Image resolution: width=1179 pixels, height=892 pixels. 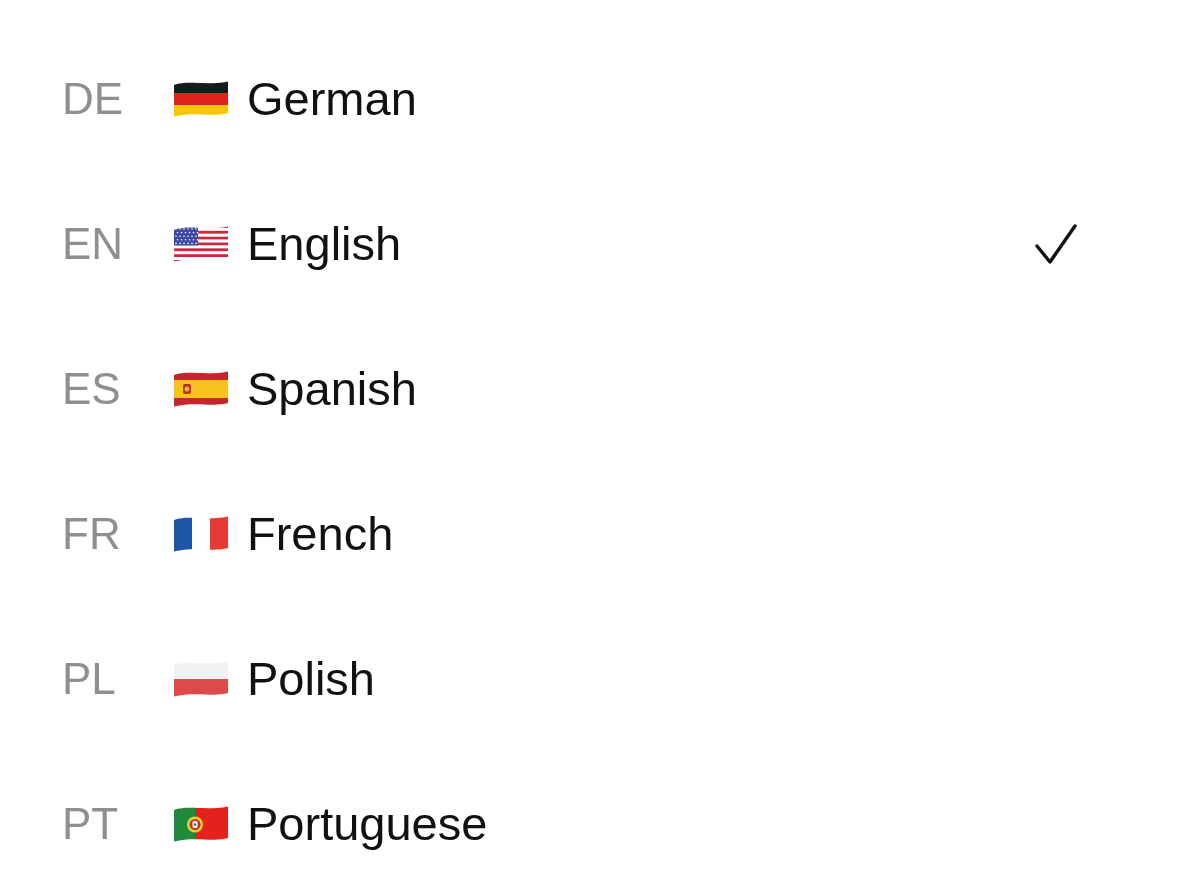 I want to click on language-name: Polish, so click(x=311, y=678).